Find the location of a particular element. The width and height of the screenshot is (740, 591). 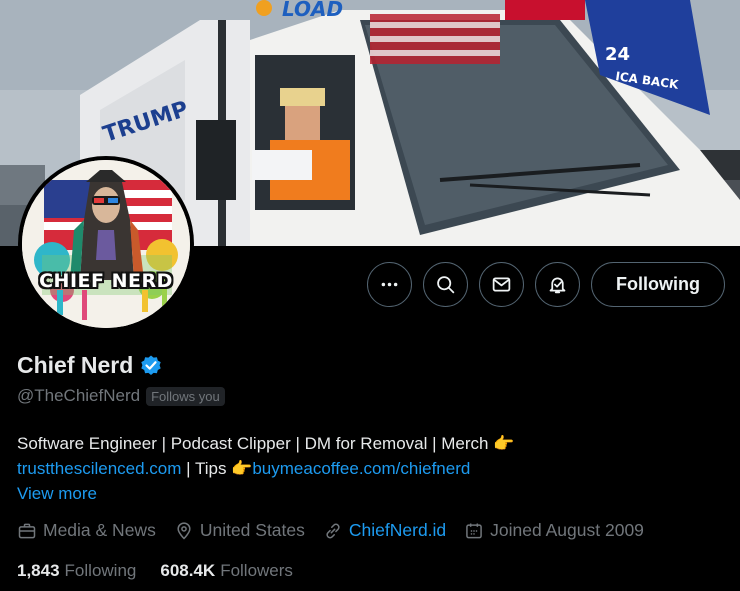

handle-row: @TheChiefNerd Follows you is located at coordinates (121, 396).